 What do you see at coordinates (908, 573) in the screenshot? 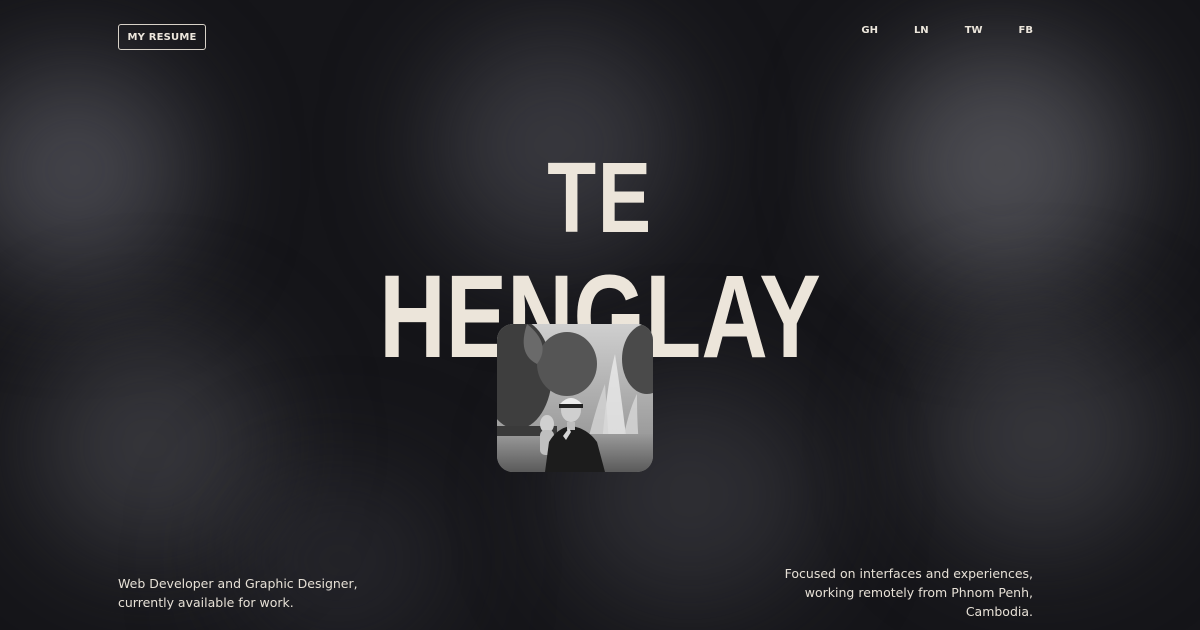
I see `tagline-line: Focused on interfaces and experiences,` at bounding box center [908, 573].